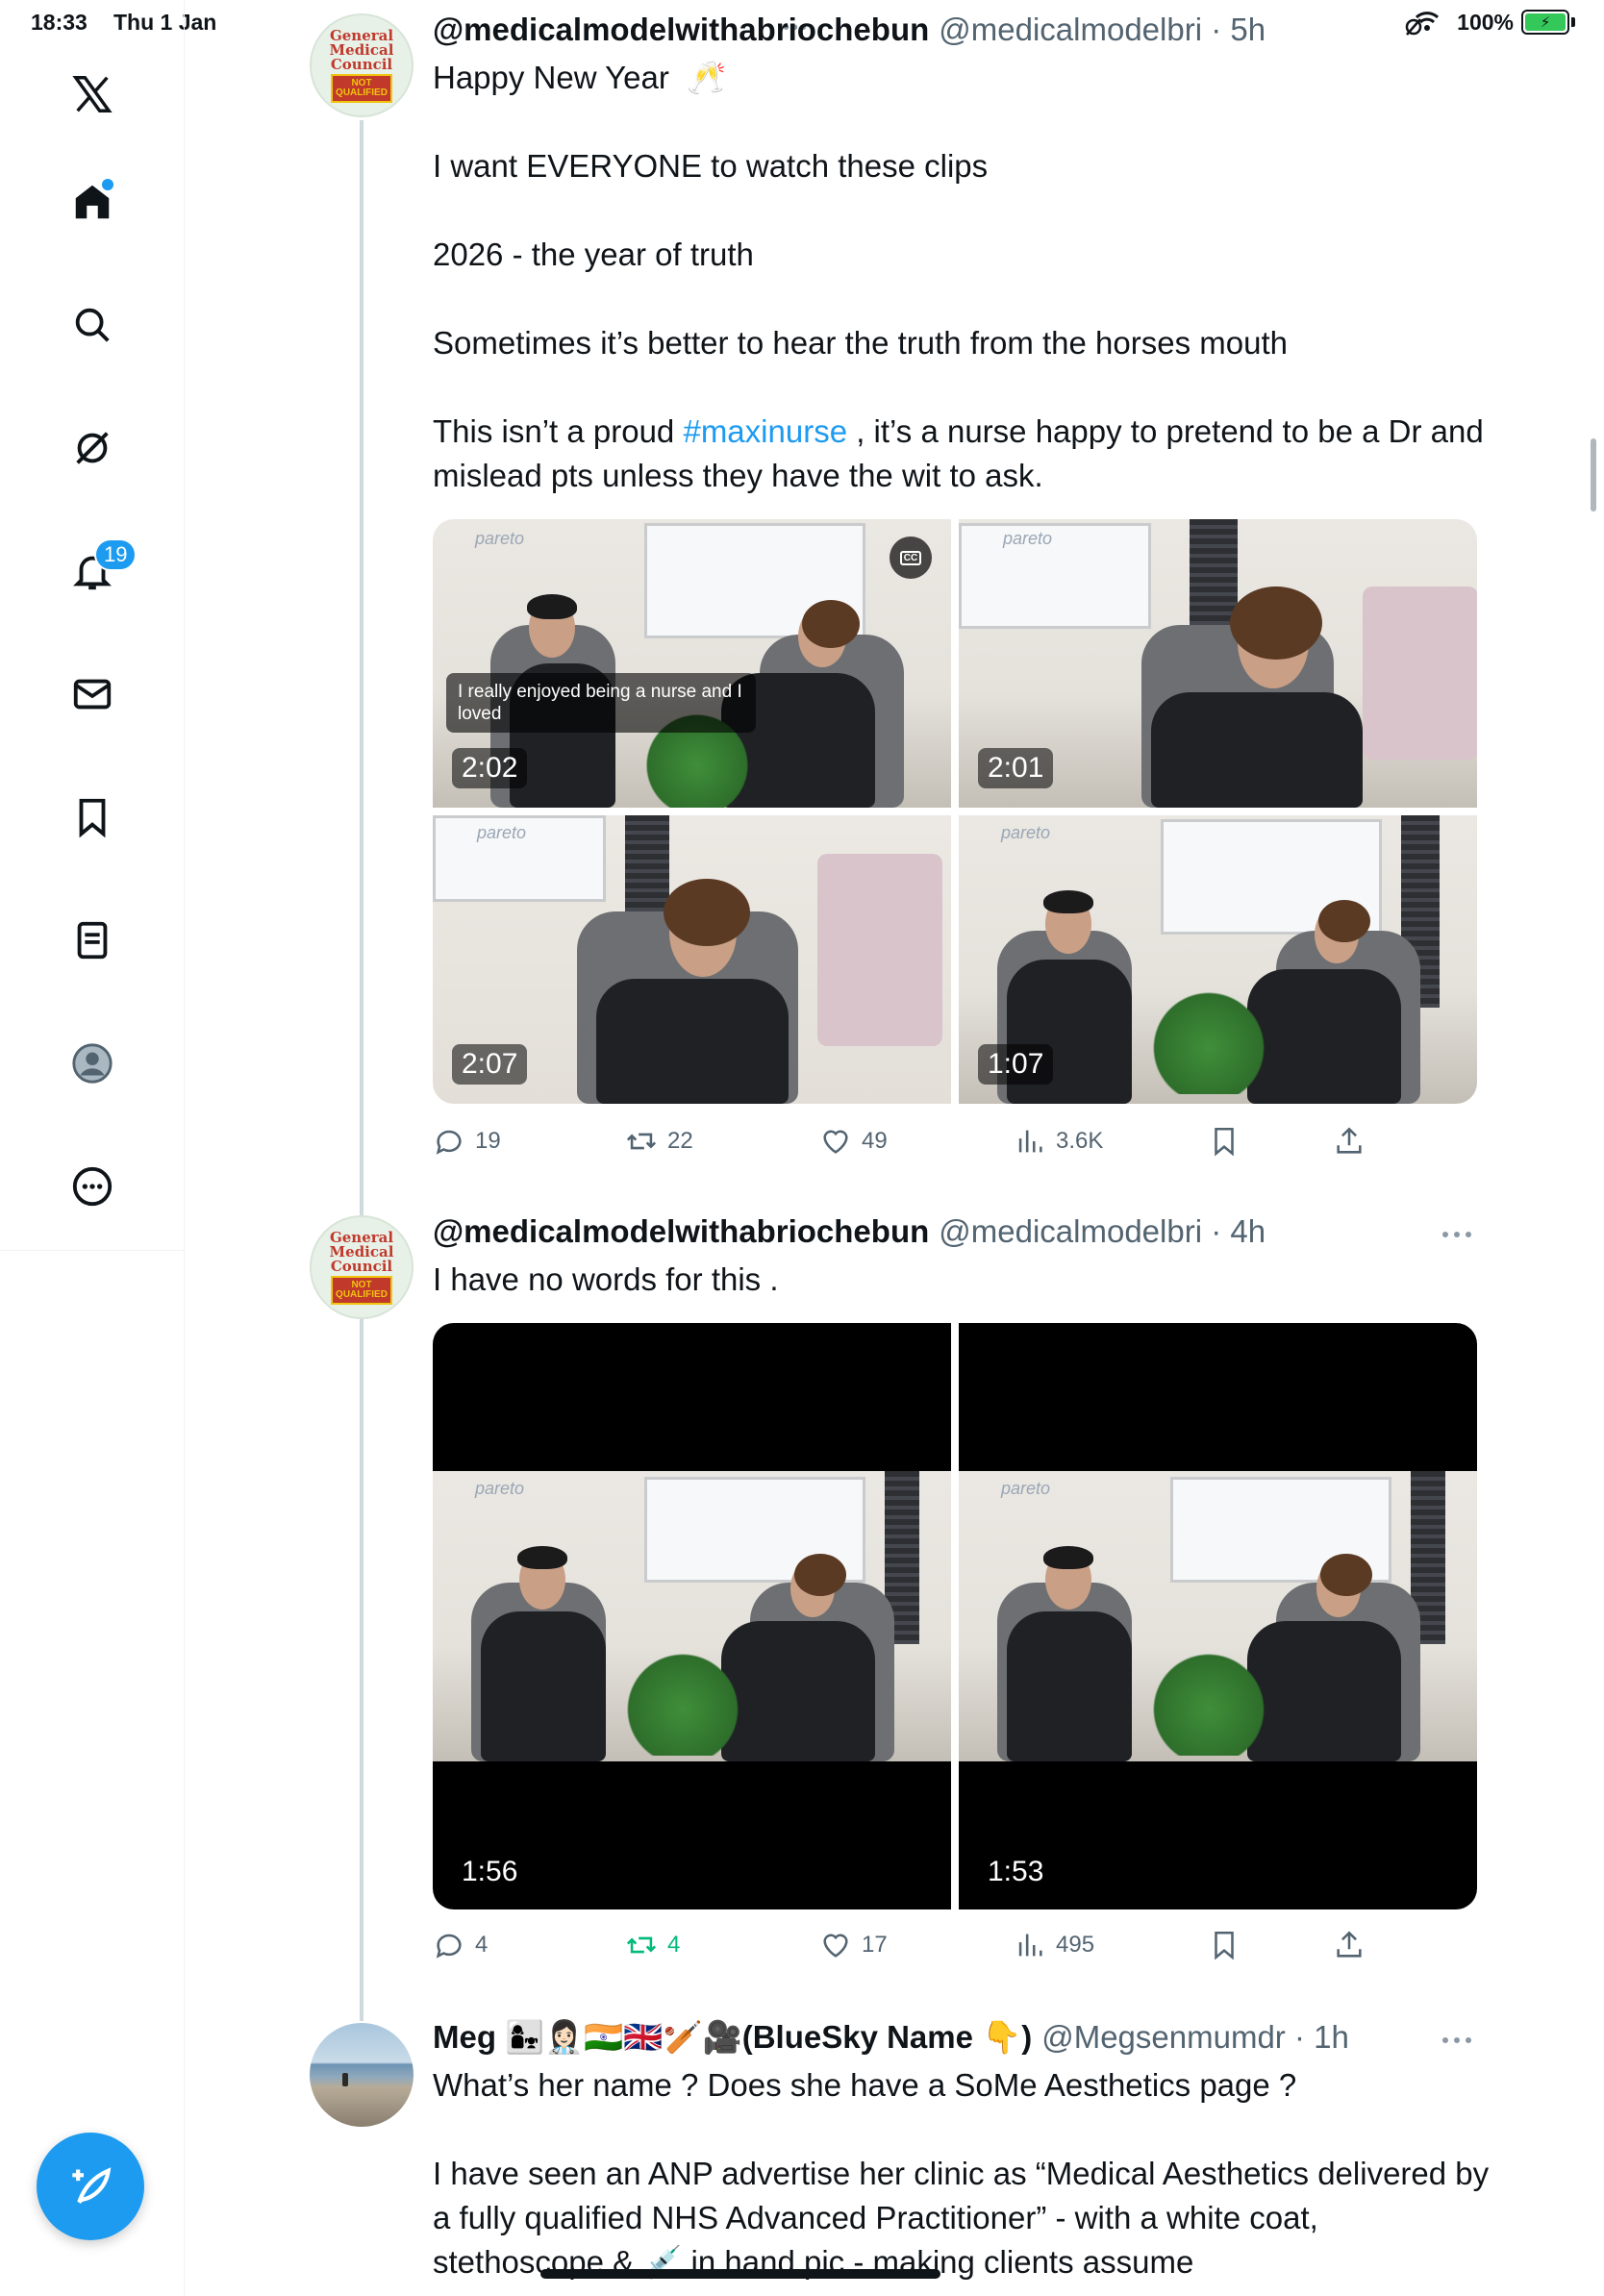 The height and width of the screenshot is (2296, 1604). Describe the element at coordinates (875, 1945) in the screenshot. I see `like-count: 17` at that location.